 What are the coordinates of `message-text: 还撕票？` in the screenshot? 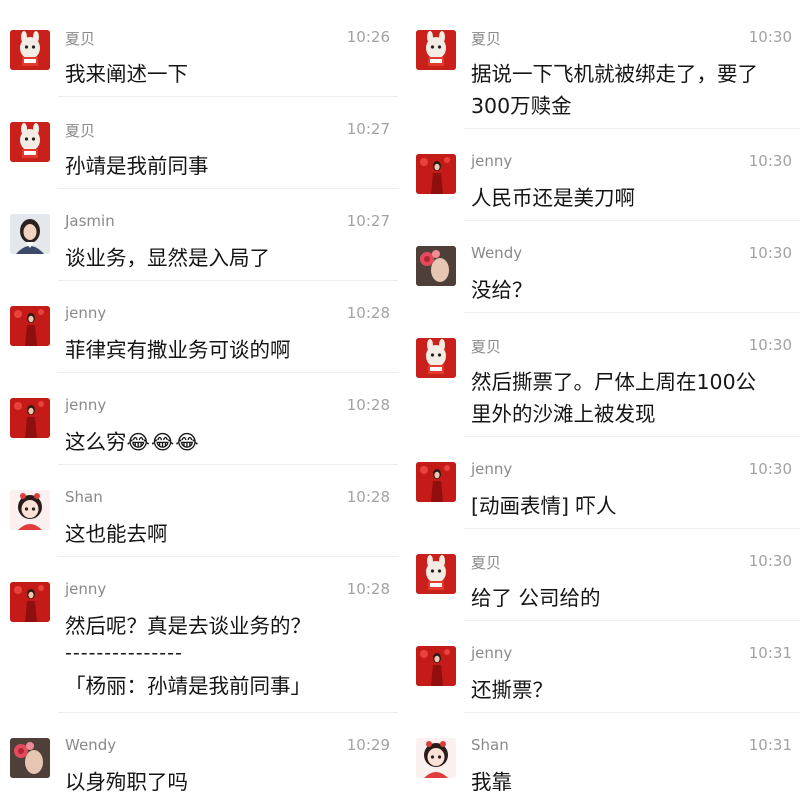 It's located at (512, 690).